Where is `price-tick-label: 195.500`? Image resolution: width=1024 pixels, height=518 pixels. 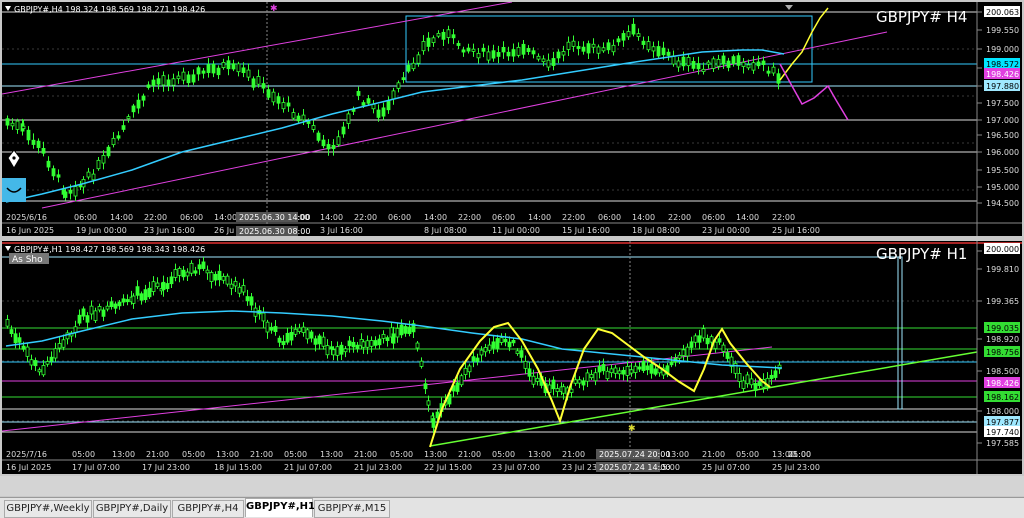
price-tick-label: 195.500 is located at coordinates (1002, 170).